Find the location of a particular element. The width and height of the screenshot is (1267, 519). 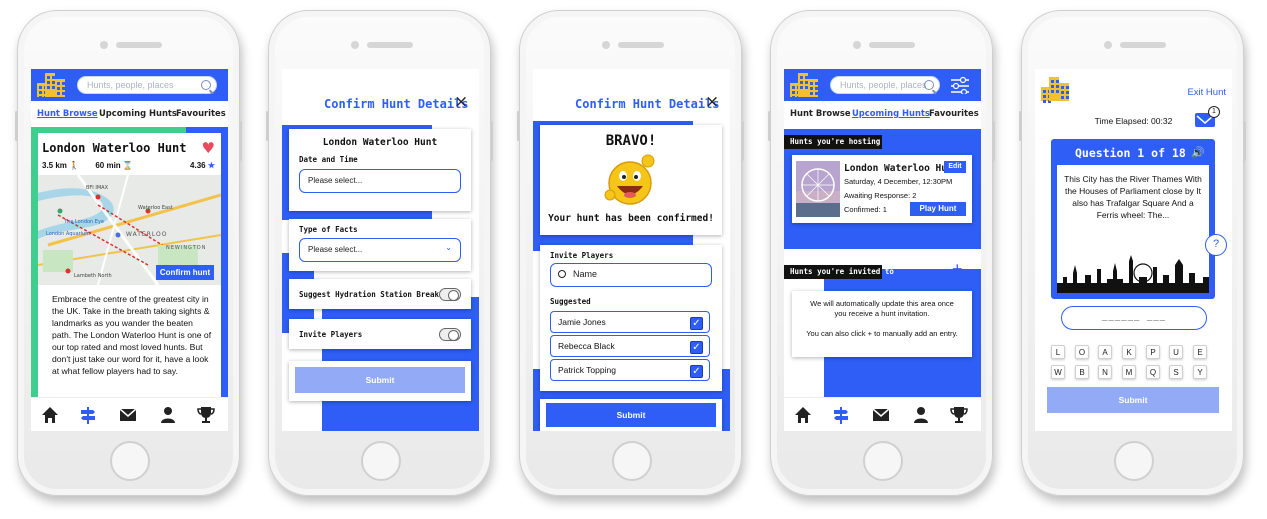

invite-label: Invite Players is located at coordinates (331, 334).